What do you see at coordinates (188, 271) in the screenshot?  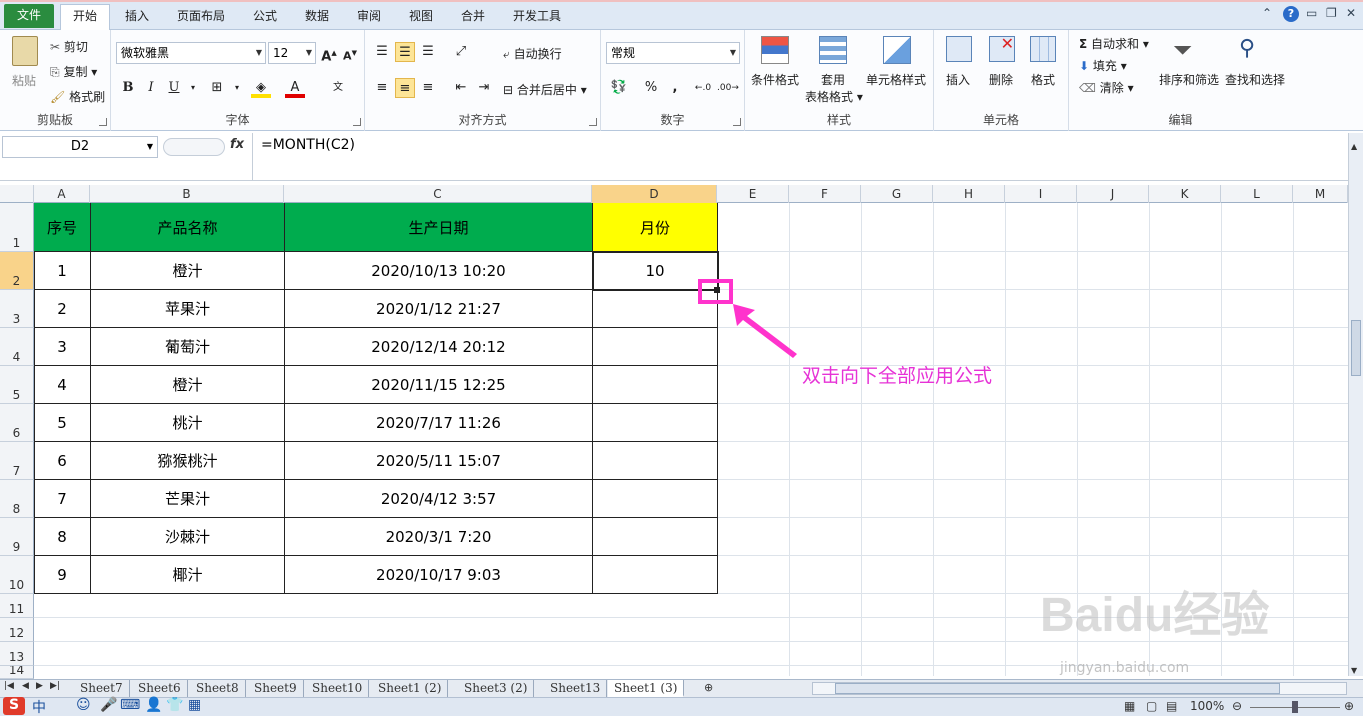 I see `table-cell: 橙汁` at bounding box center [188, 271].